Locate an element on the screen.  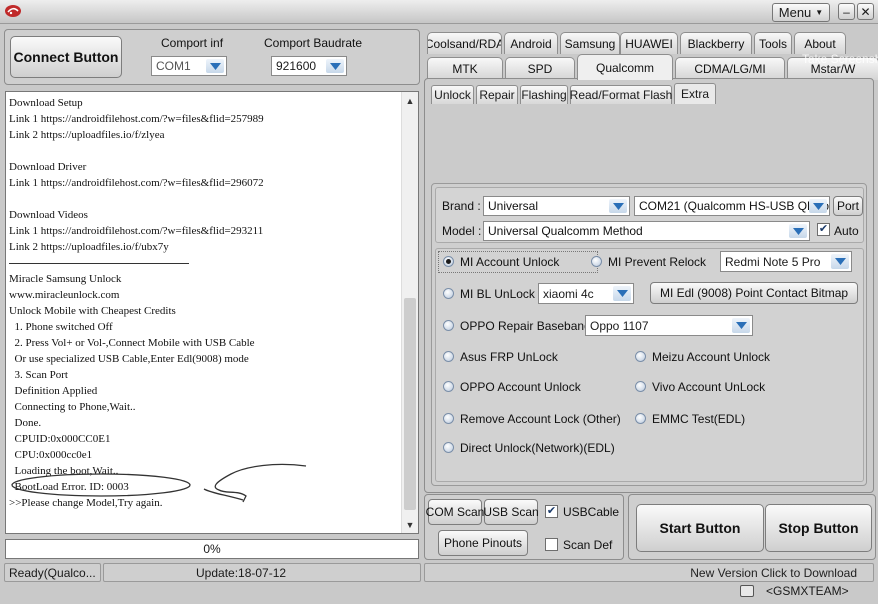
title-bar: Menu ▼ – ✕ is located at coordinates (439, 12).